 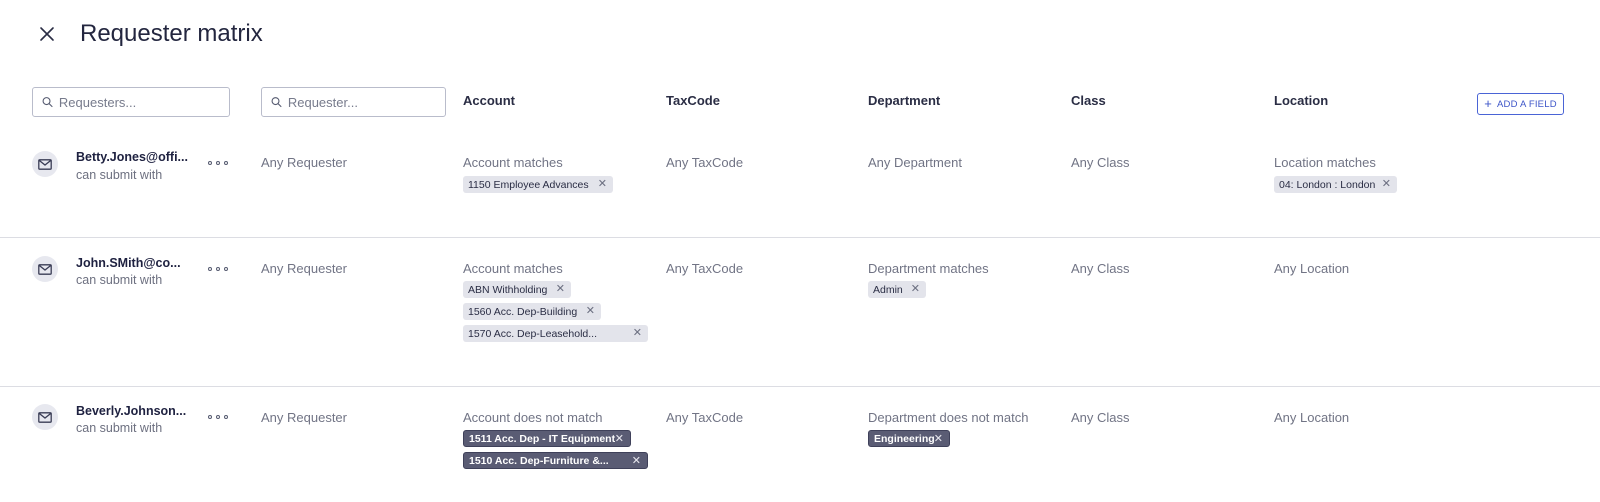 I want to click on account-chip: 1510 Acc. Dep-Furniture &... ✕, so click(x=555, y=460).